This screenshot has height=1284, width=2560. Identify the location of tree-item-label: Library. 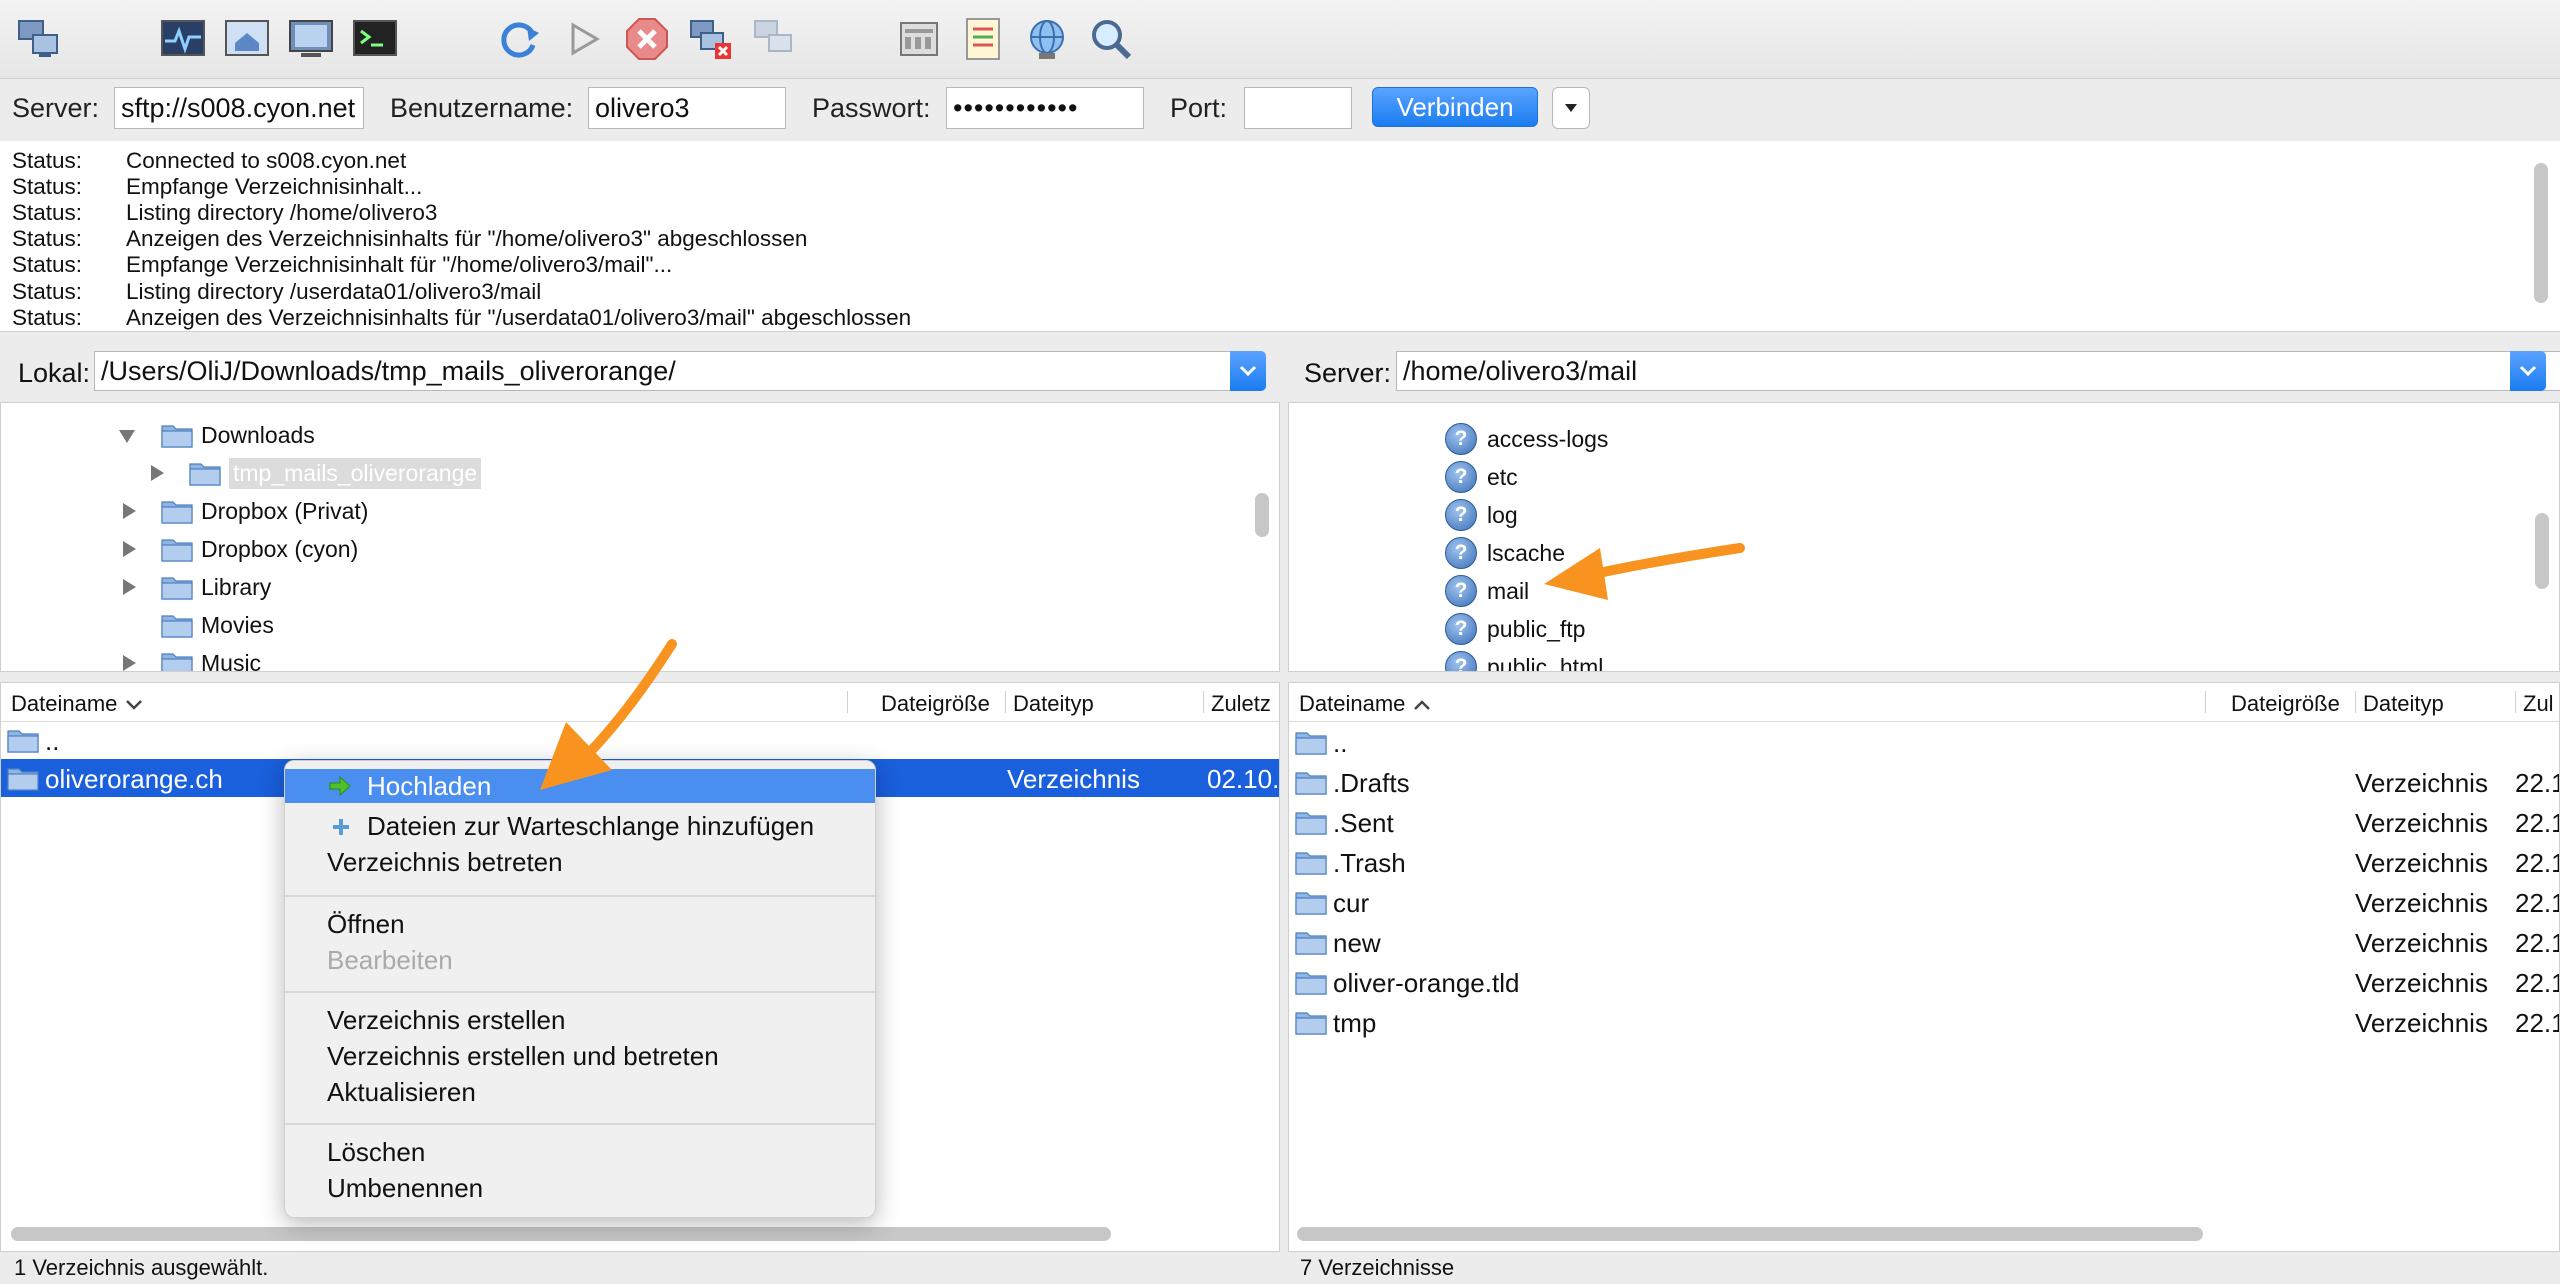
(236, 586).